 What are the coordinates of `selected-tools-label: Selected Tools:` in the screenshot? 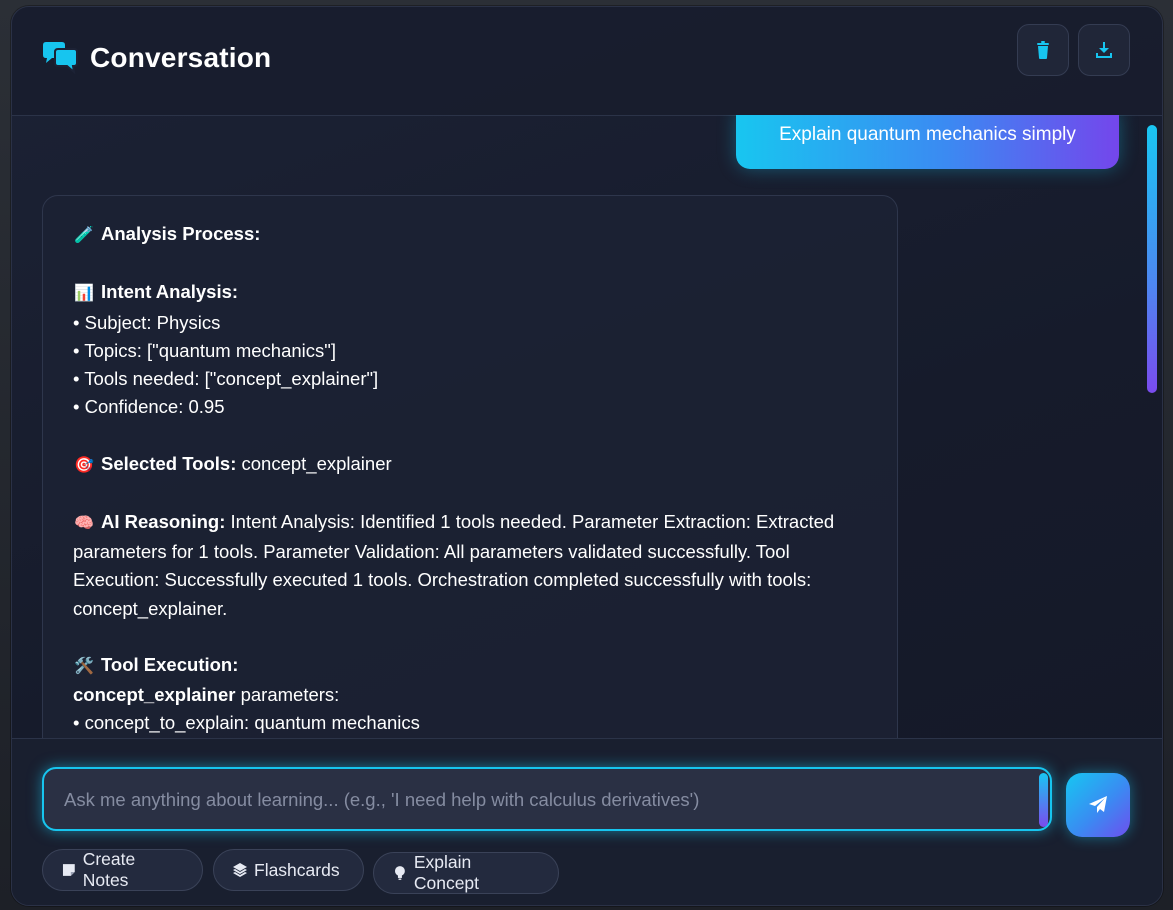 It's located at (169, 463).